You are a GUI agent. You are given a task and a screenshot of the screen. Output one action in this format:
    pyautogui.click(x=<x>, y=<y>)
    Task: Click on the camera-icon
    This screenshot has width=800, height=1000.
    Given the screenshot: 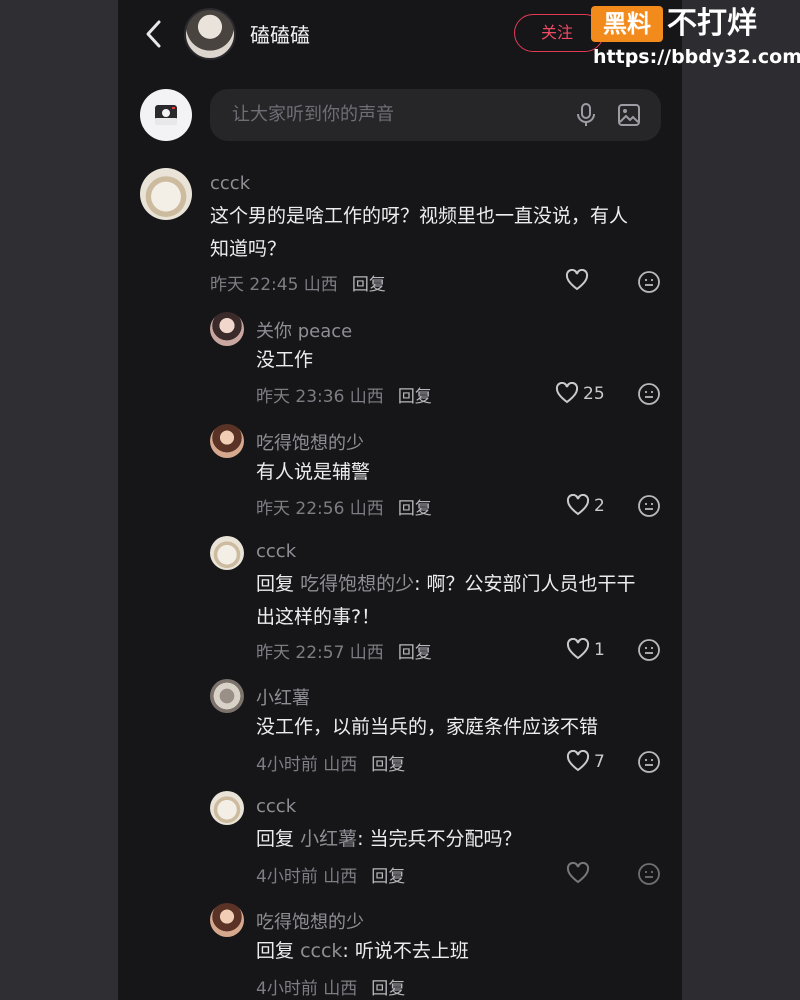 What is the action you would take?
    pyautogui.click(x=166, y=115)
    